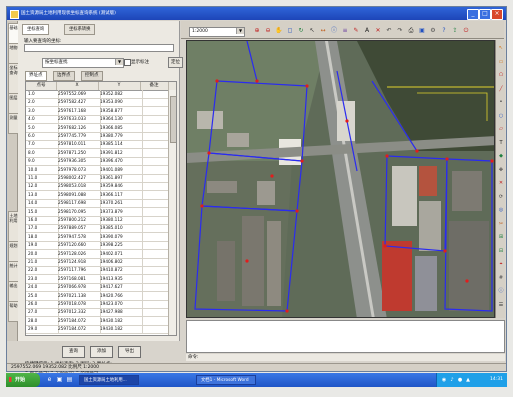 The height and width of the screenshot is (397, 513). What do you see at coordinates (172, 212) in the screenshot?
I see `table-scrollbar` at bounding box center [172, 212].